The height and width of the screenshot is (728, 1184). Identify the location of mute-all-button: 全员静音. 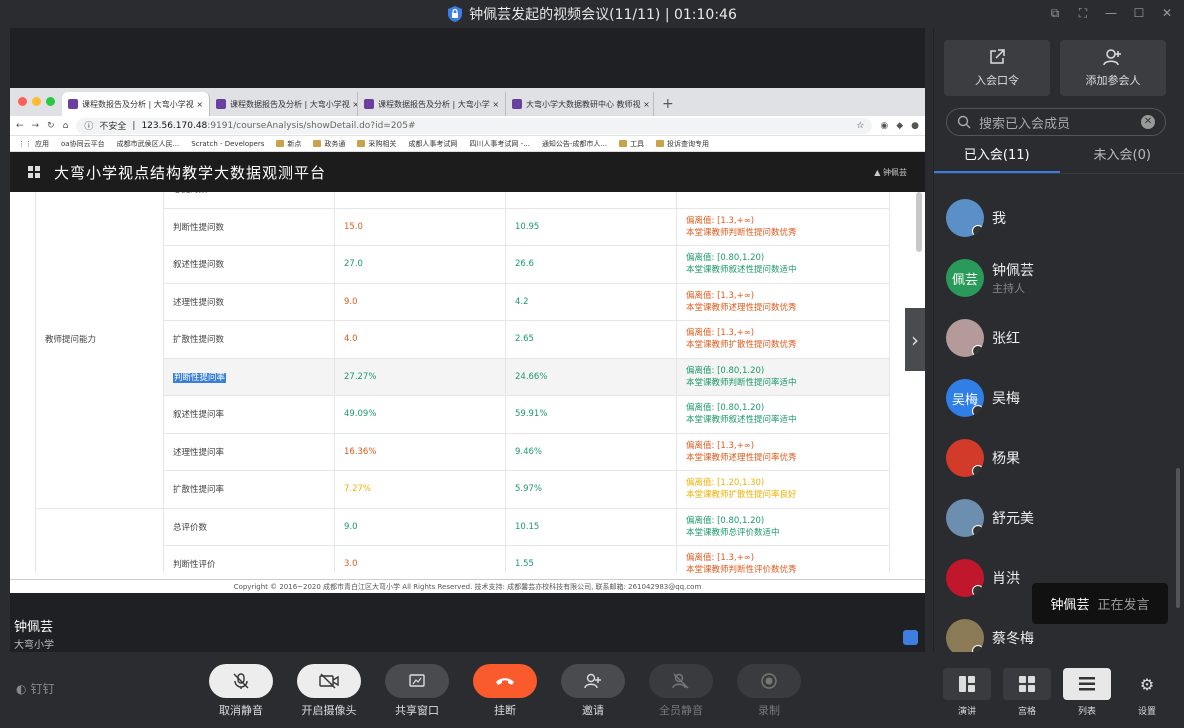
(681, 691).